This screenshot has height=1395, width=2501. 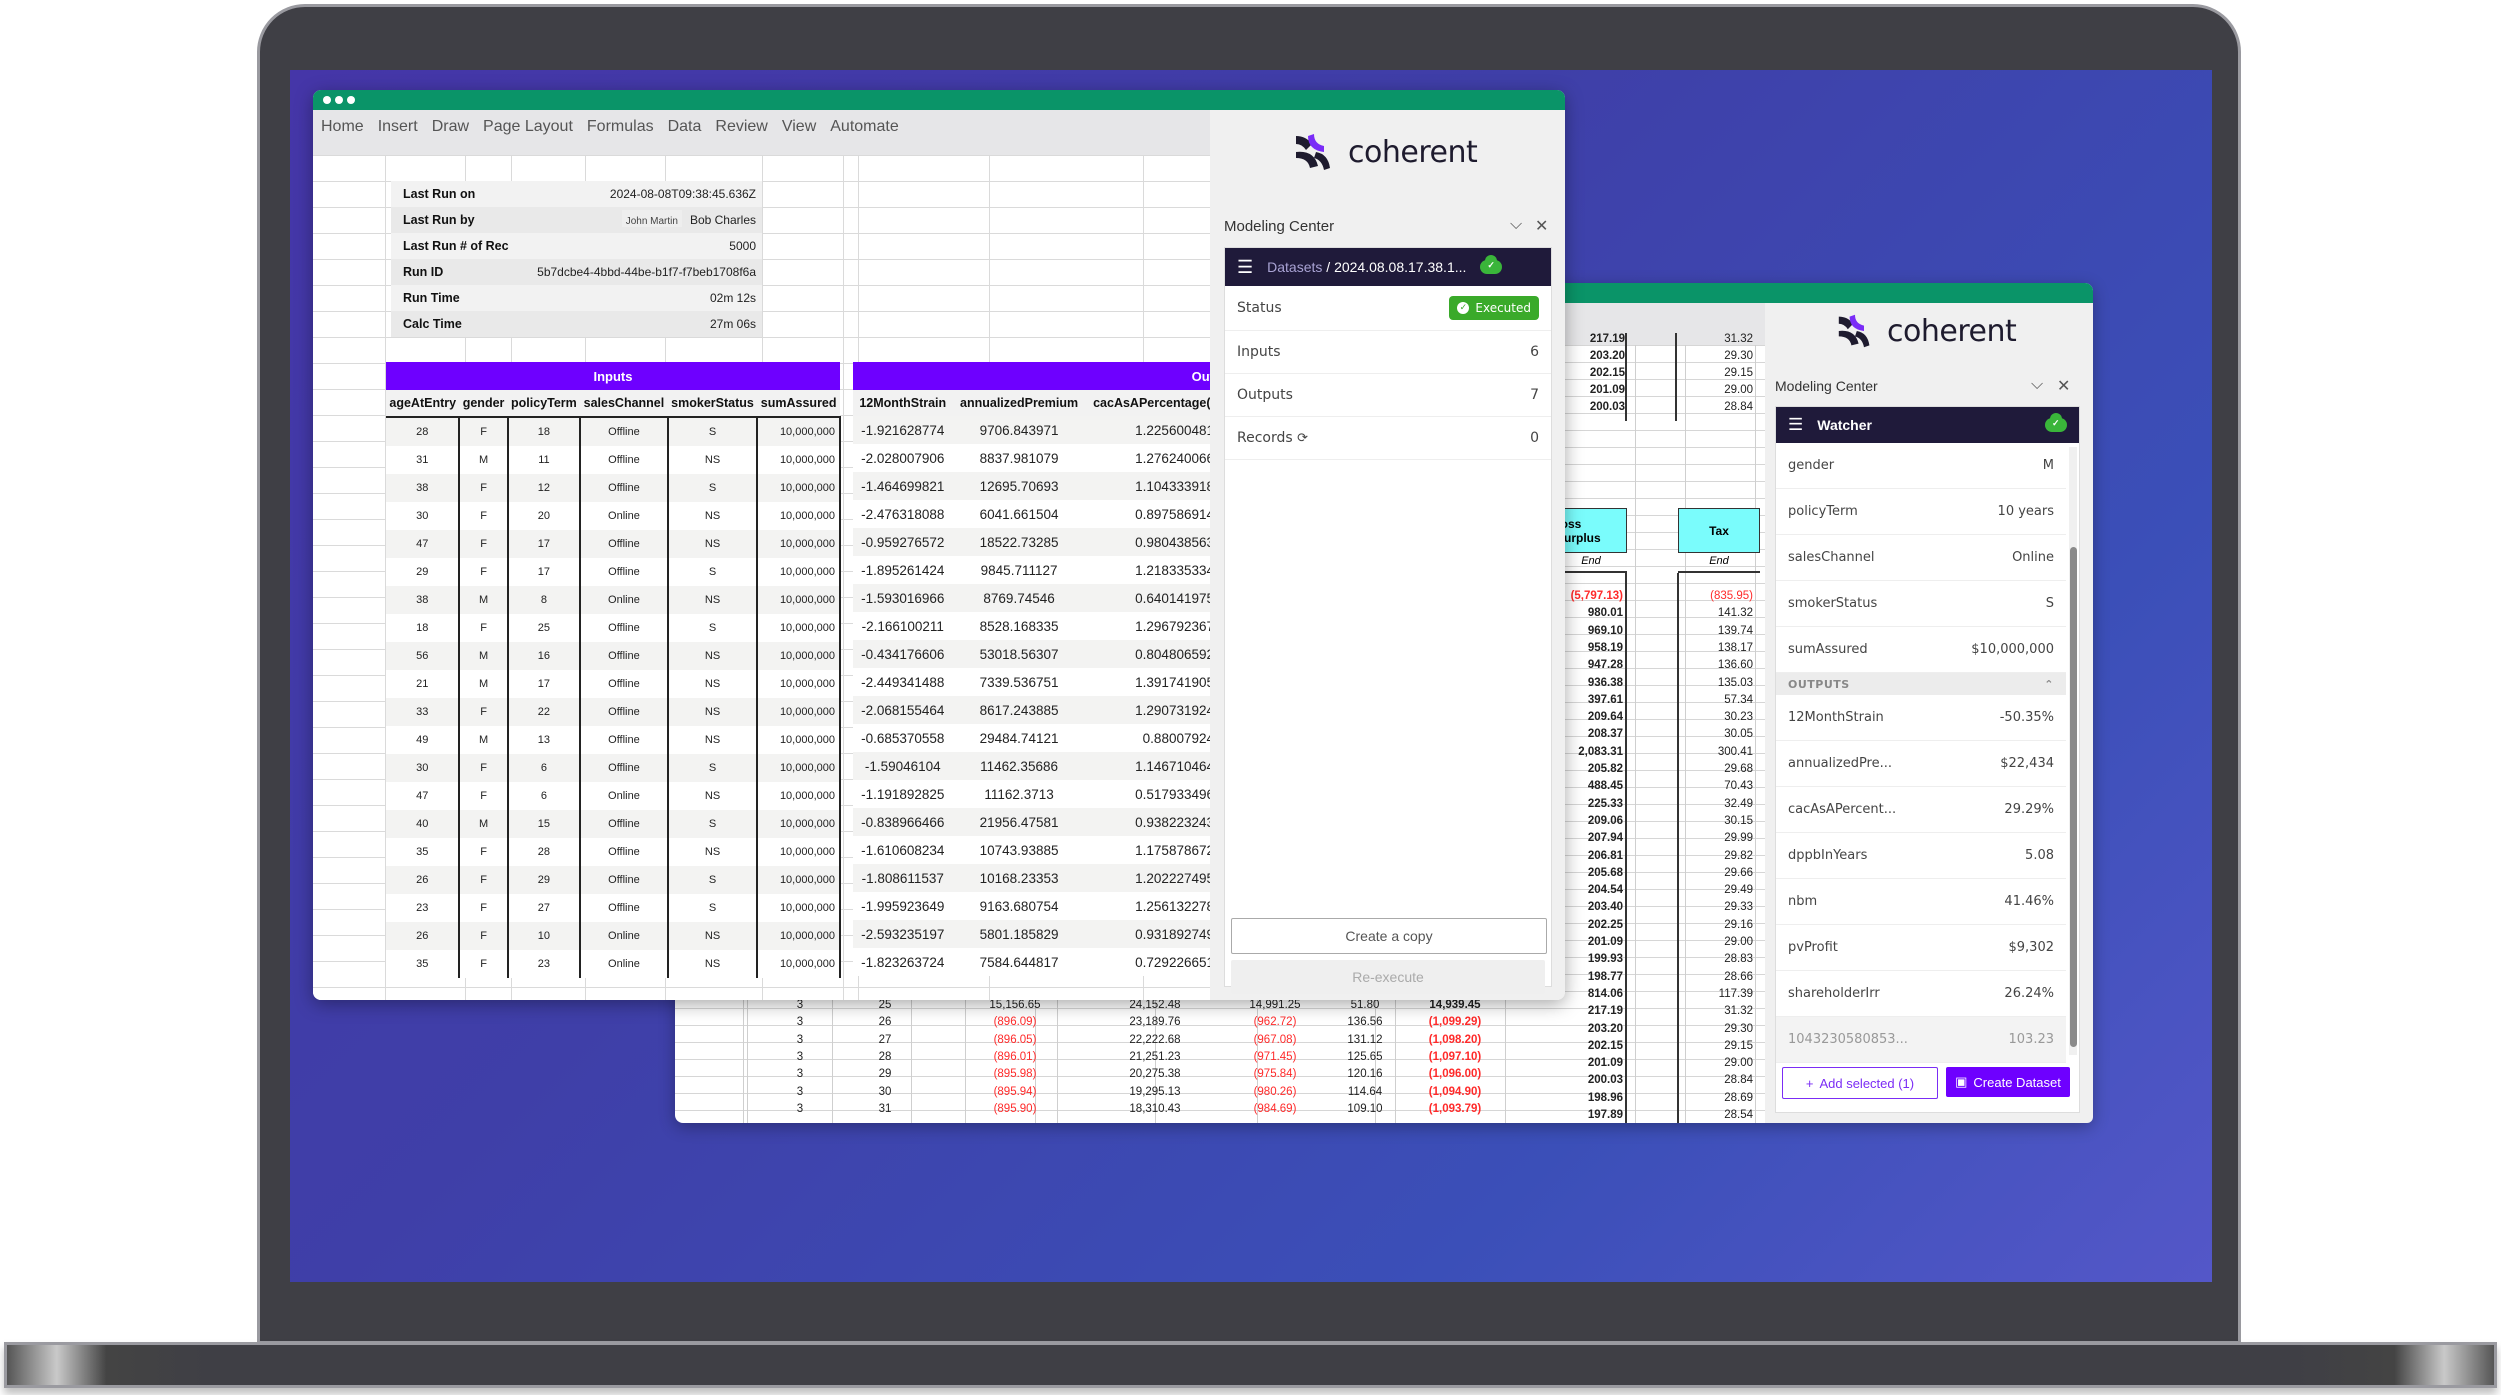 What do you see at coordinates (1589, 838) in the screenshot?
I see `gross-surplus-cell: 207.94` at bounding box center [1589, 838].